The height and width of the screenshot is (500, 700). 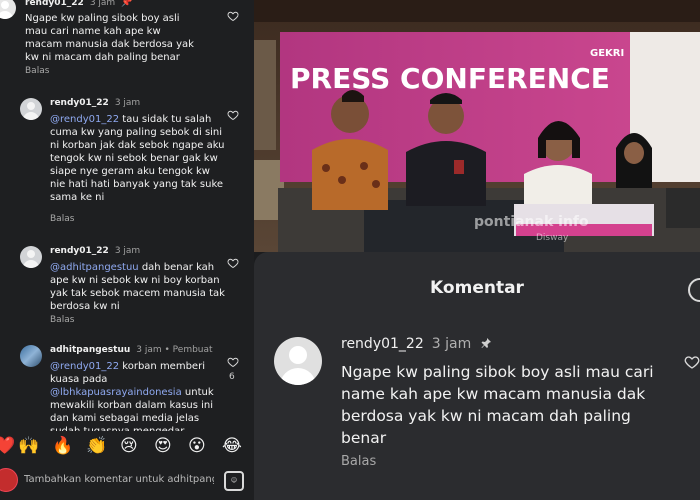 I want to click on surprised-emoji-button: 😮, so click(x=197, y=446).